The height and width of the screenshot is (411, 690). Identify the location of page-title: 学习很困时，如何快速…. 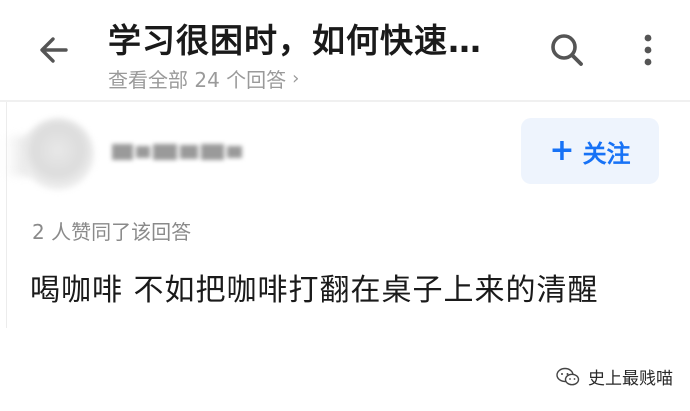
(318, 38).